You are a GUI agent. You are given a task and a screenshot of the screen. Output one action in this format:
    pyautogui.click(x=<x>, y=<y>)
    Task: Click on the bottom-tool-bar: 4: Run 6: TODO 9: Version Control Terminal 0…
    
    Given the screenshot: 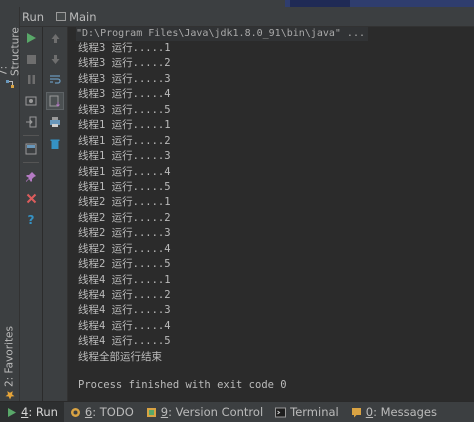 What is the action you would take?
    pyautogui.click(x=237, y=411)
    